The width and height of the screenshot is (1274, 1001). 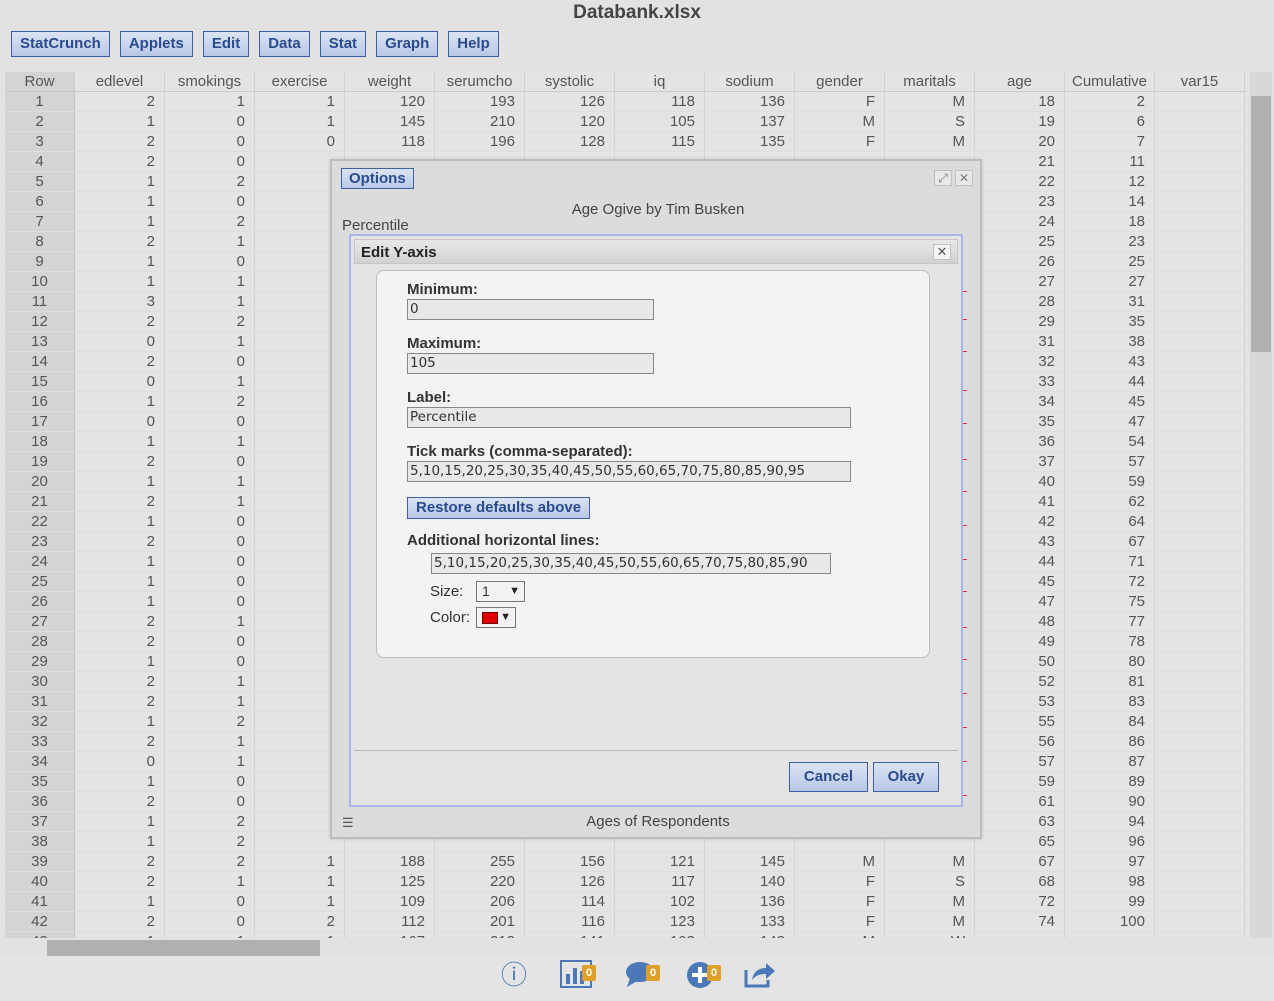 I want to click on table-cell: 213, so click(x=480, y=935).